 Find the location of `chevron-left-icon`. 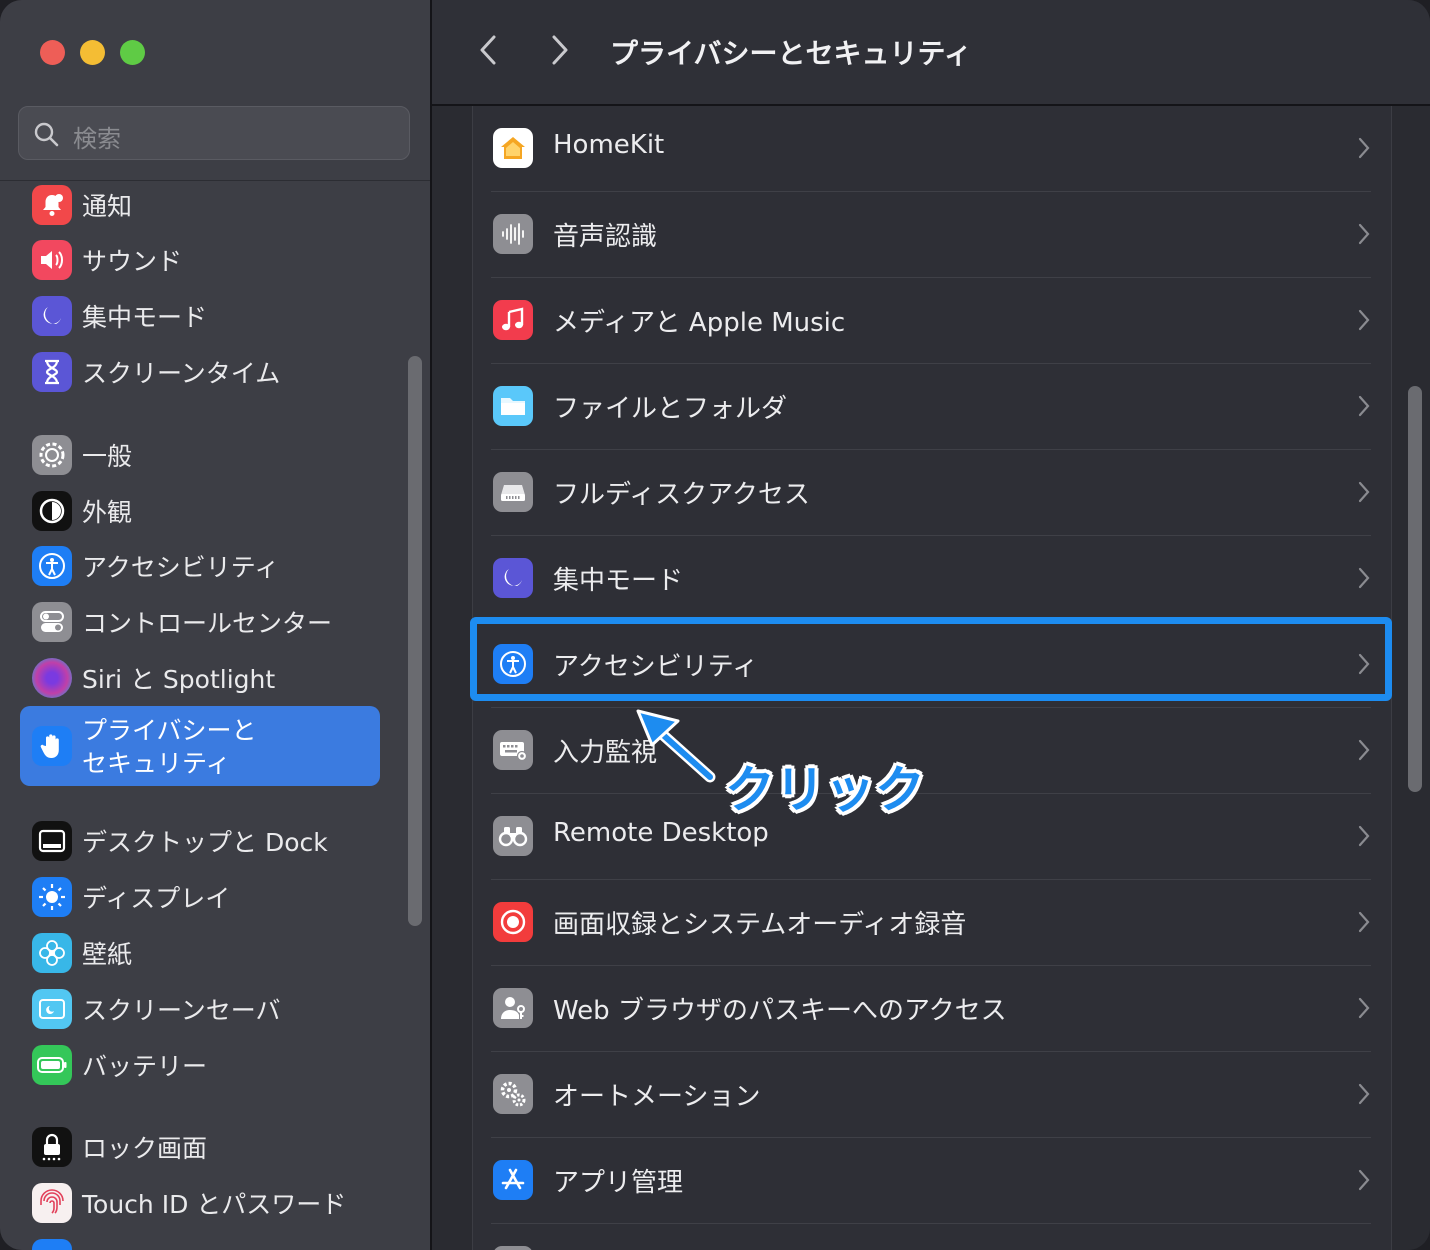

chevron-left-icon is located at coordinates (488, 50).